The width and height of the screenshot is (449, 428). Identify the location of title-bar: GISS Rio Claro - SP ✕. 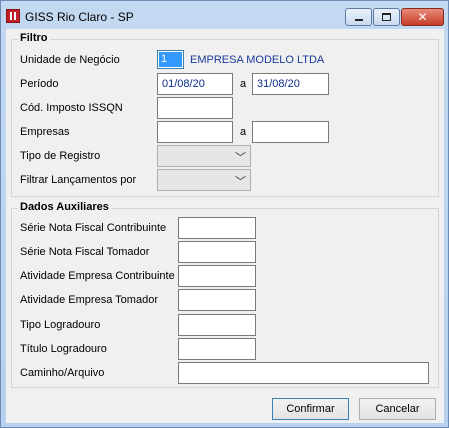
(224, 15).